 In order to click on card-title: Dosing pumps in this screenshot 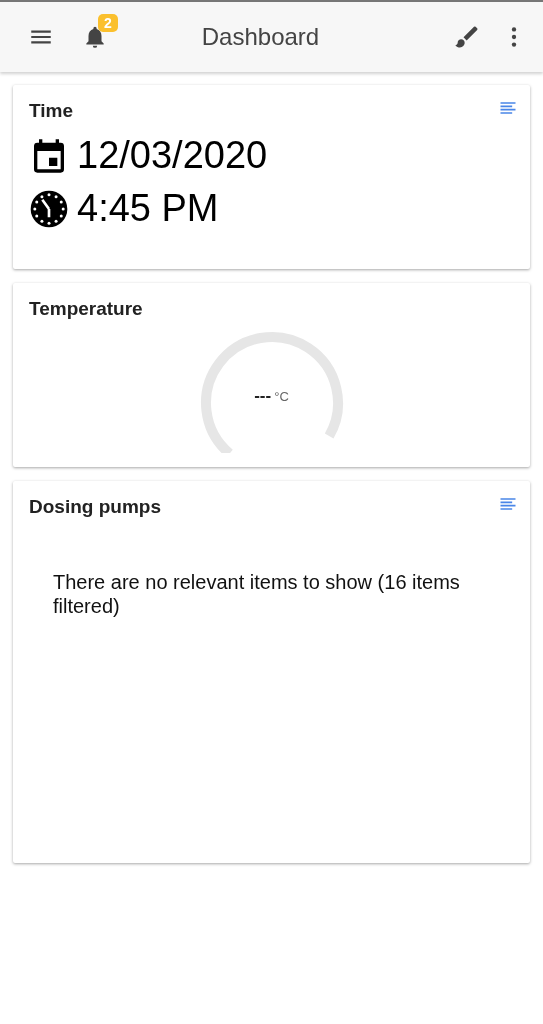, I will do `click(95, 507)`.